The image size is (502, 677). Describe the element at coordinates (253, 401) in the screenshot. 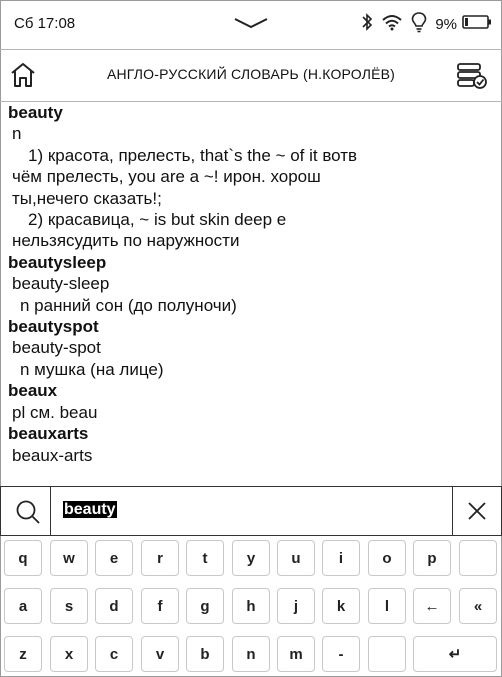

I see `entry: beaux pl см. beau` at that location.